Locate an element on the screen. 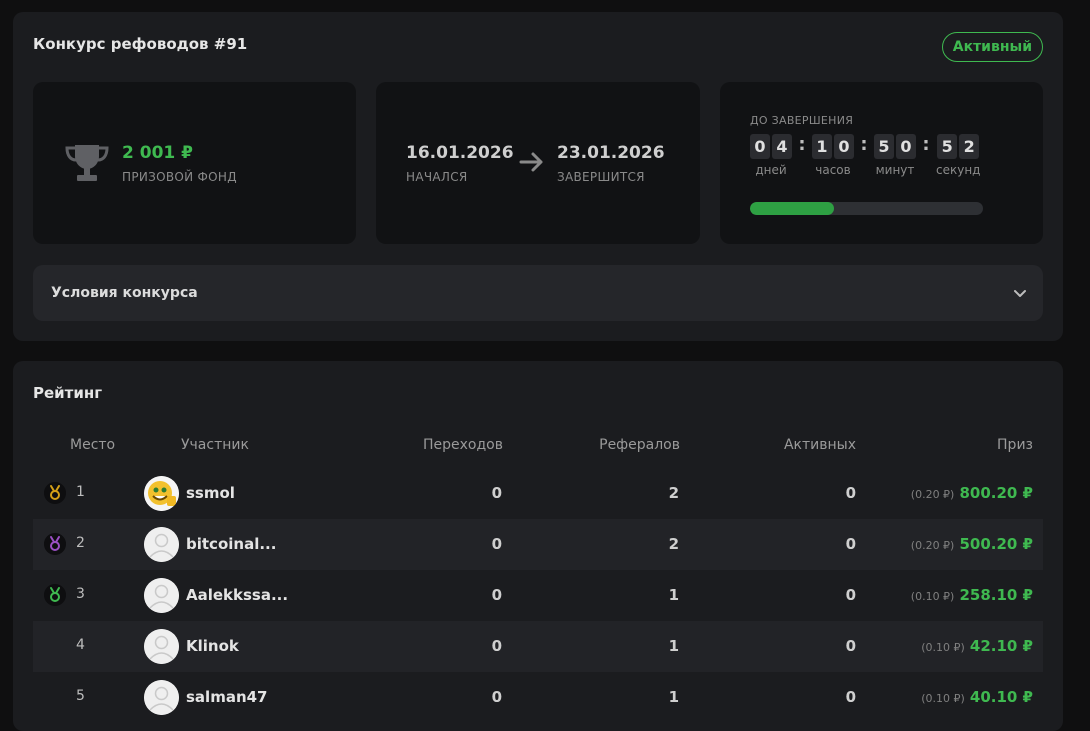 The image size is (1090, 731). prize-fund-label: ПРИЗОВОЙ ФОНД is located at coordinates (179, 177).